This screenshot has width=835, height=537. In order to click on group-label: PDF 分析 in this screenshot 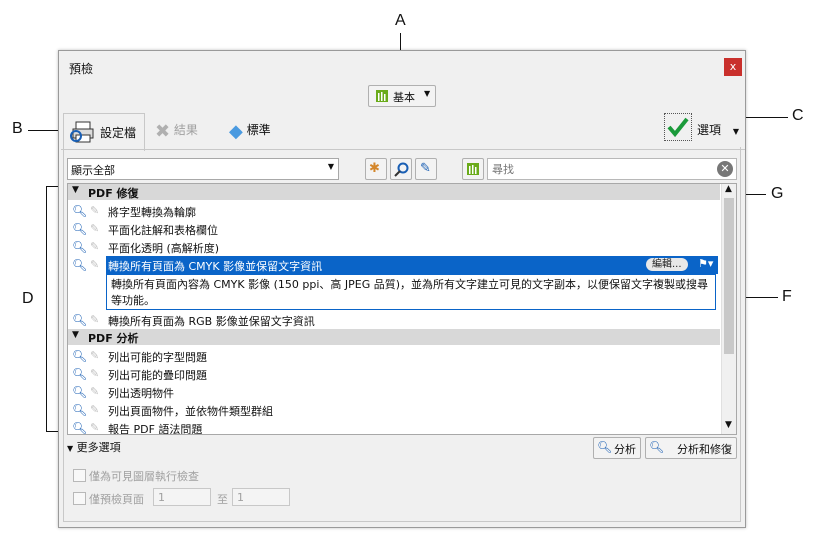, I will do `click(113, 338)`.